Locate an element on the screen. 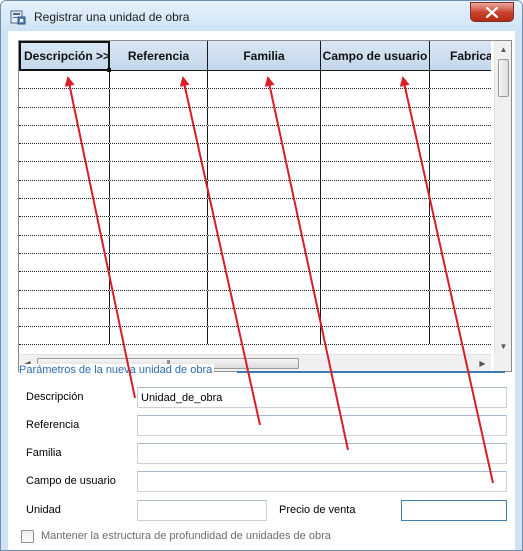 This screenshot has height=551, width=523. descripcion-input is located at coordinates (322, 397).